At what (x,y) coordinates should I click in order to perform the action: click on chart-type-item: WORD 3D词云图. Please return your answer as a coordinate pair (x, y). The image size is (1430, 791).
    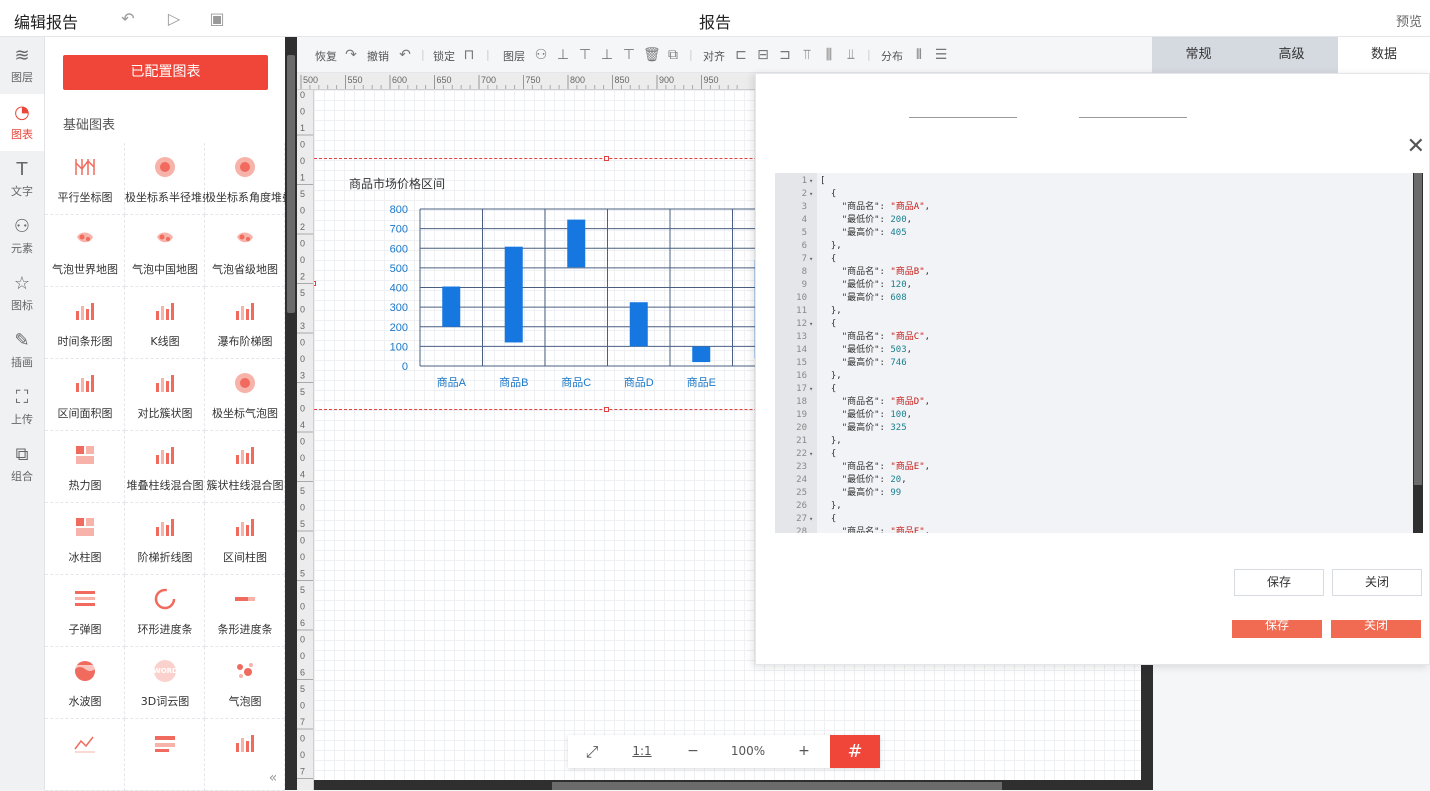
    Looking at the image, I should click on (165, 683).